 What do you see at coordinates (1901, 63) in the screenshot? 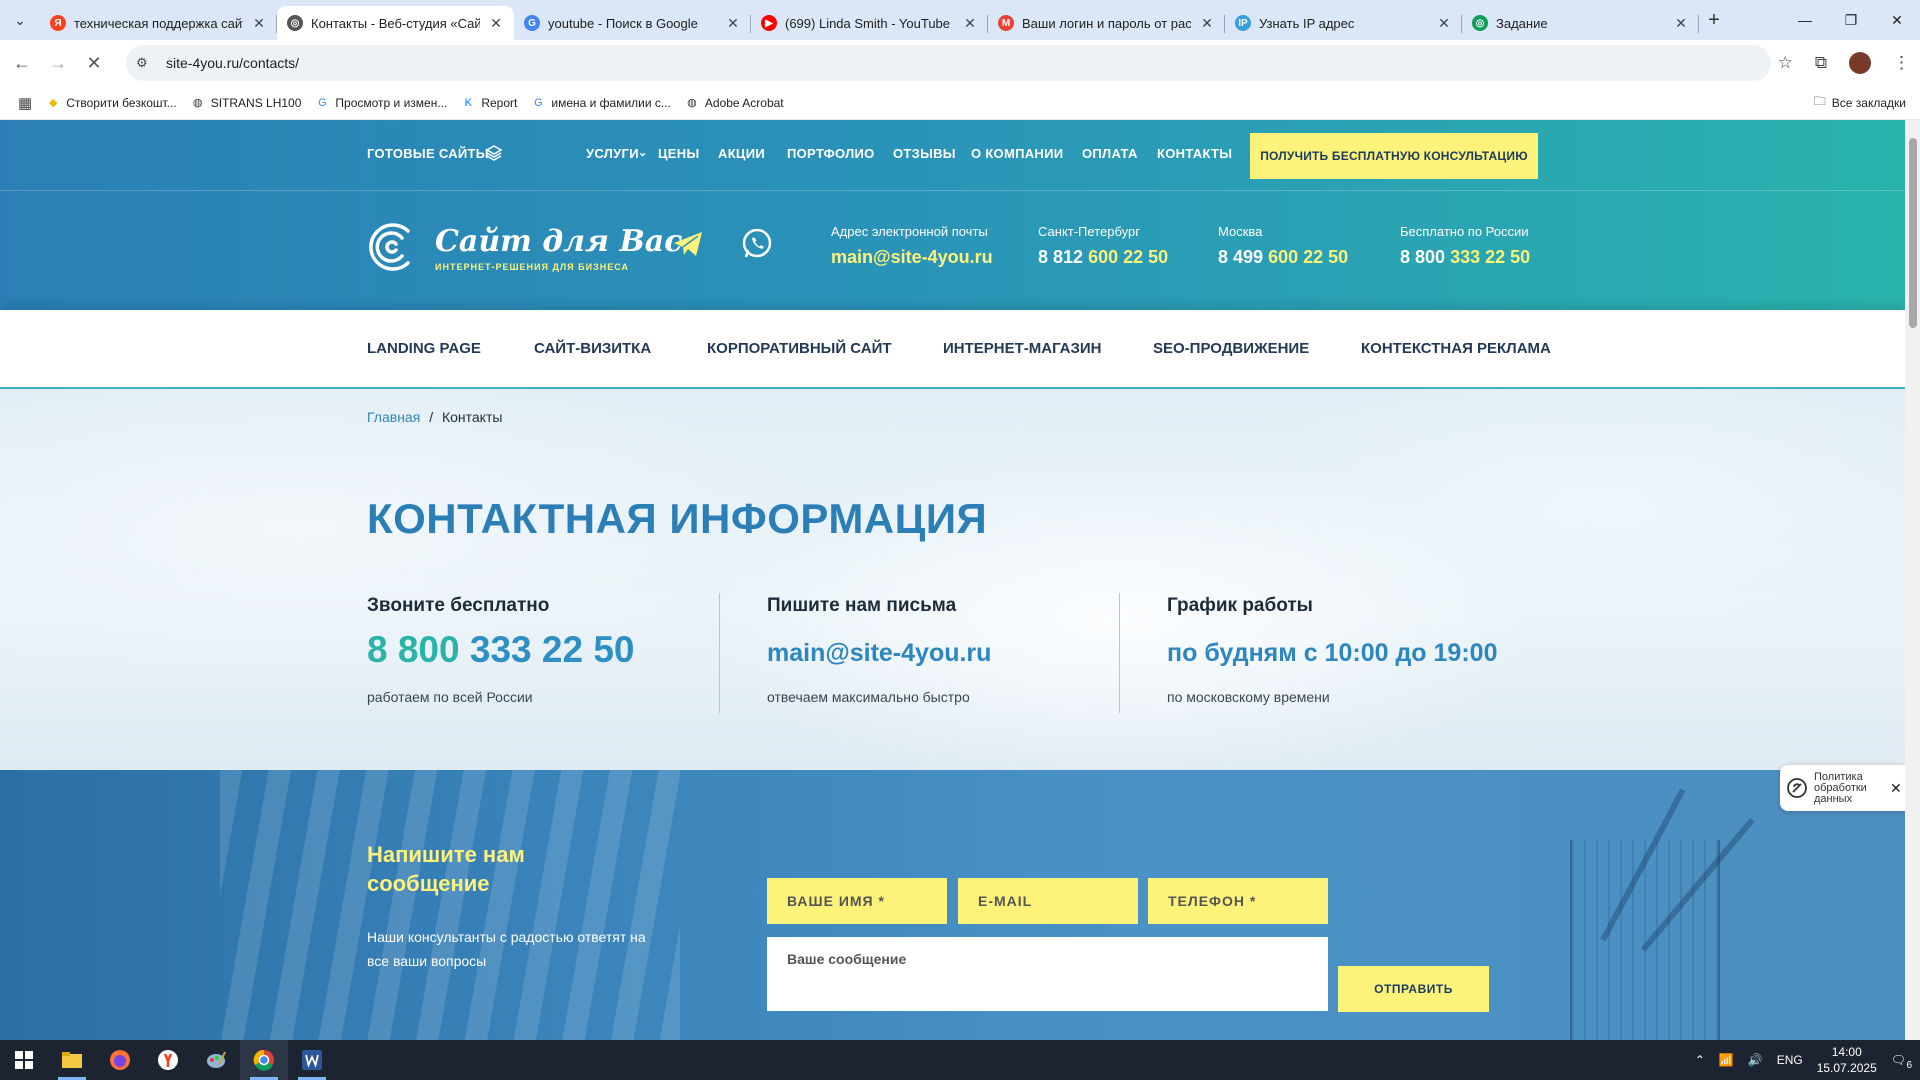
I see `menu-dots-icon: ⋮` at bounding box center [1901, 63].